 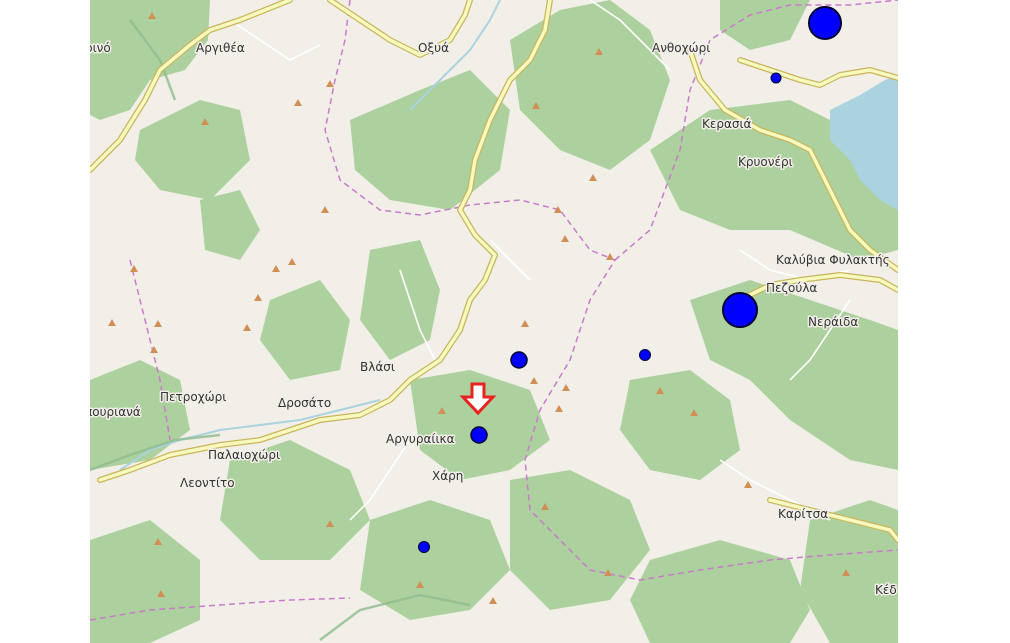 What do you see at coordinates (765, 162) in the screenshot?
I see `place-label: Κρυονέρι` at bounding box center [765, 162].